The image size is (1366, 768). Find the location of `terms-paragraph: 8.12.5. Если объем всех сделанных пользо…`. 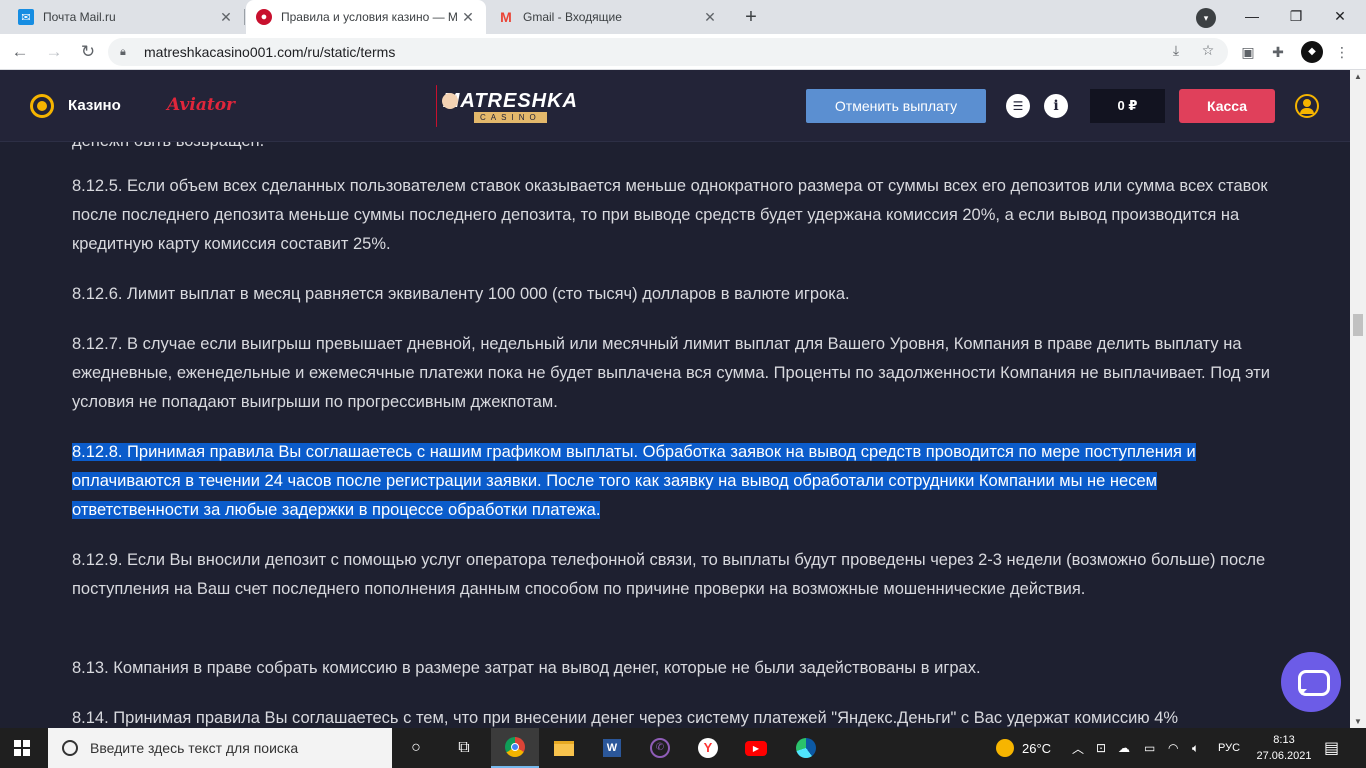

terms-paragraph: 8.12.5. Если объем всех сделанных пользо… is located at coordinates (670, 215).